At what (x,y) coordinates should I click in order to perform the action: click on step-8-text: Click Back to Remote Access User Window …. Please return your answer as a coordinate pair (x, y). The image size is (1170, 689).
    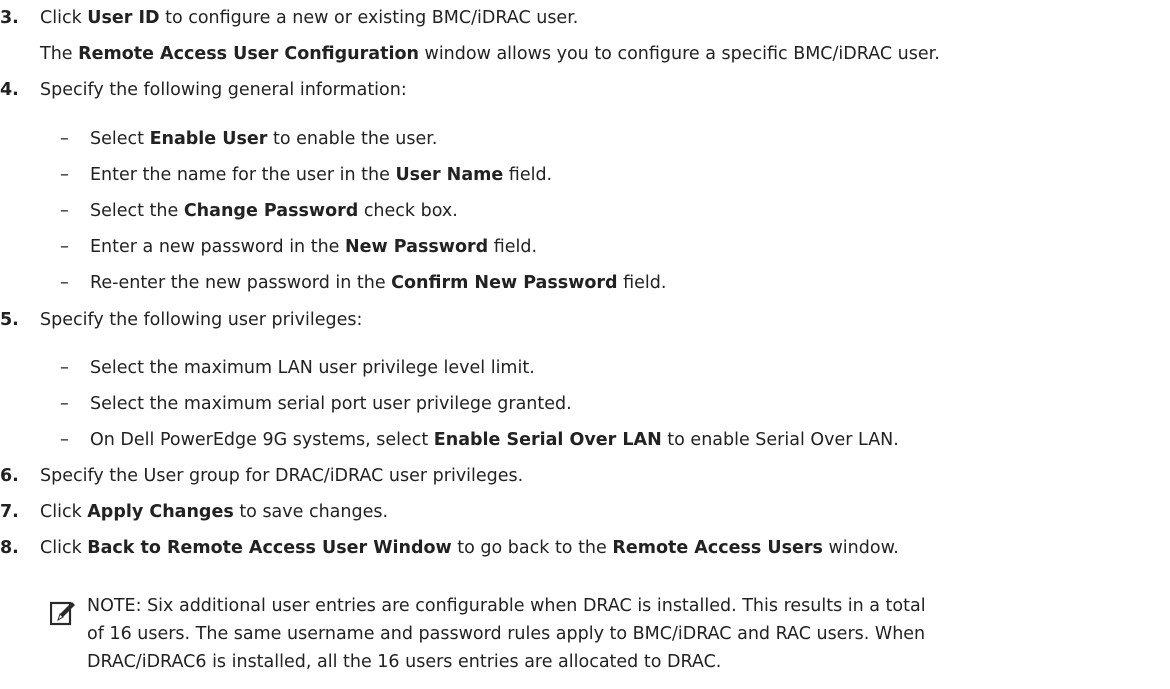
    Looking at the image, I should click on (469, 548).